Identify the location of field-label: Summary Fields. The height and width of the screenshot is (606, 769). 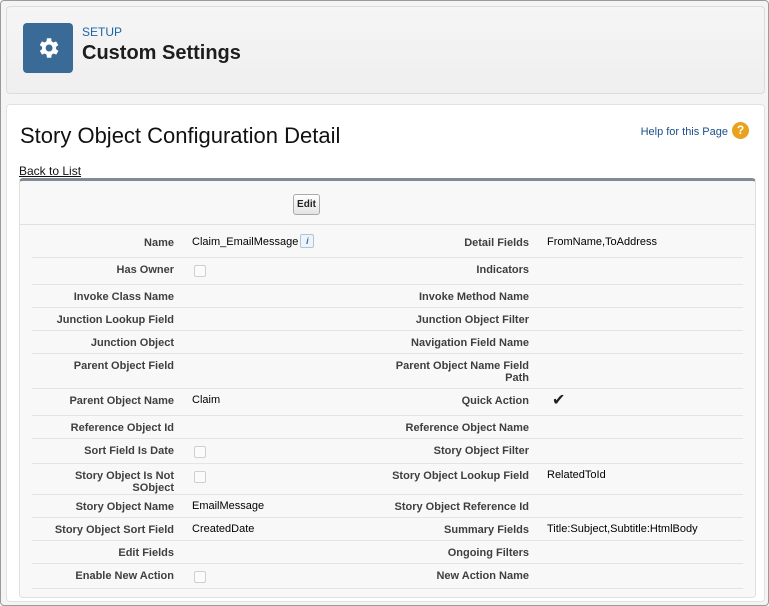
(467, 529).